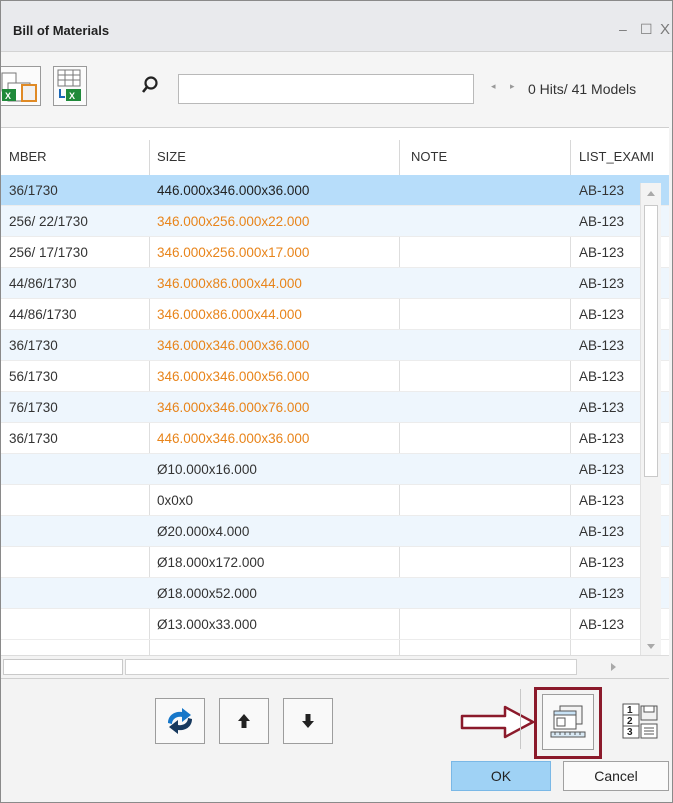 The image size is (673, 803). Describe the element at coordinates (520, 719) in the screenshot. I see `toolbar-divider` at that location.